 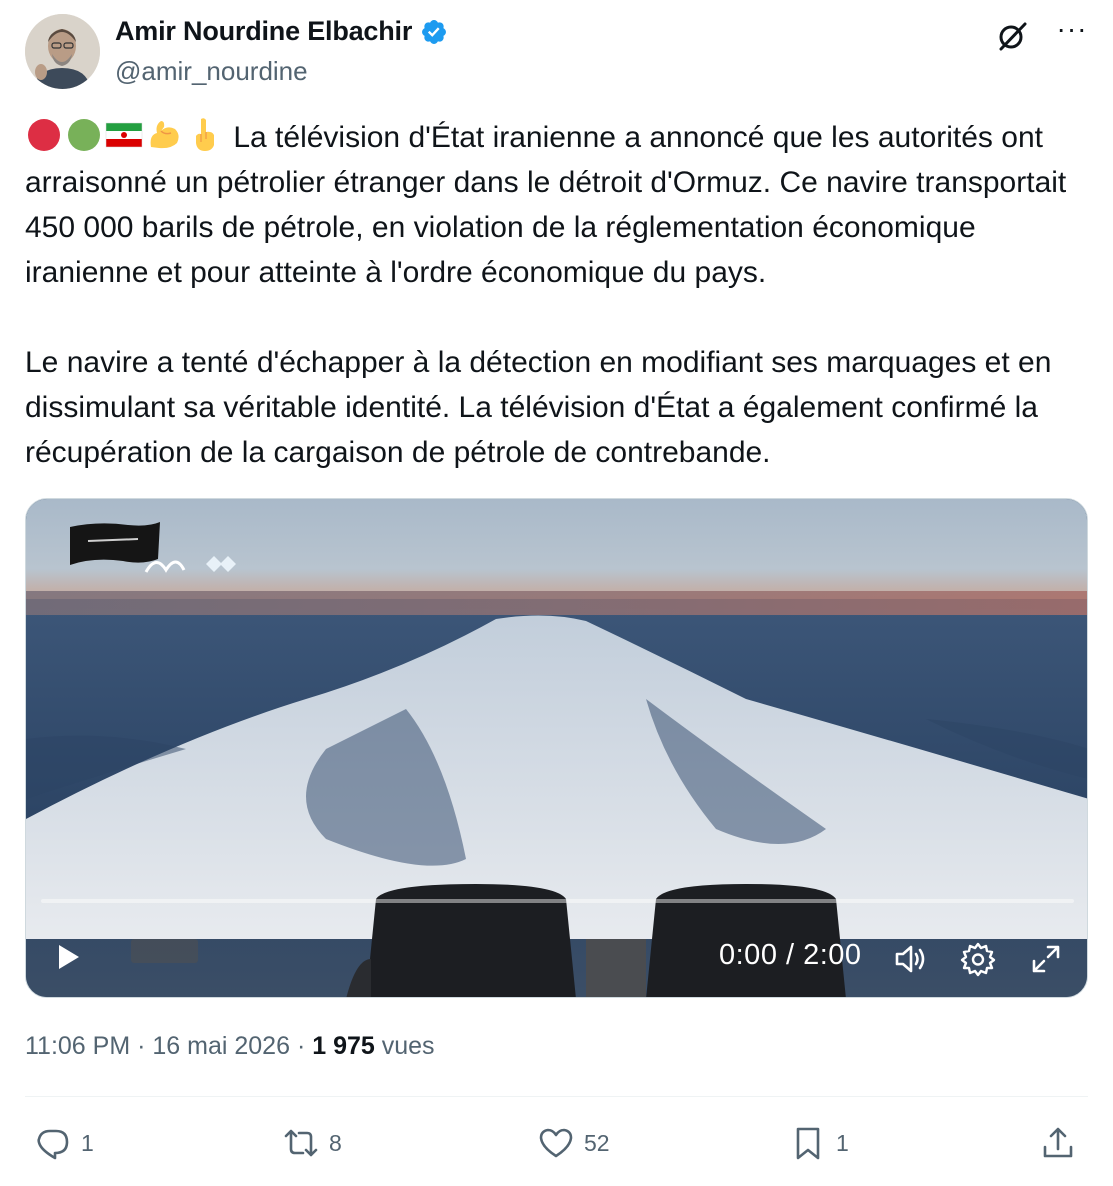 I want to click on play-icon, so click(x=68, y=957).